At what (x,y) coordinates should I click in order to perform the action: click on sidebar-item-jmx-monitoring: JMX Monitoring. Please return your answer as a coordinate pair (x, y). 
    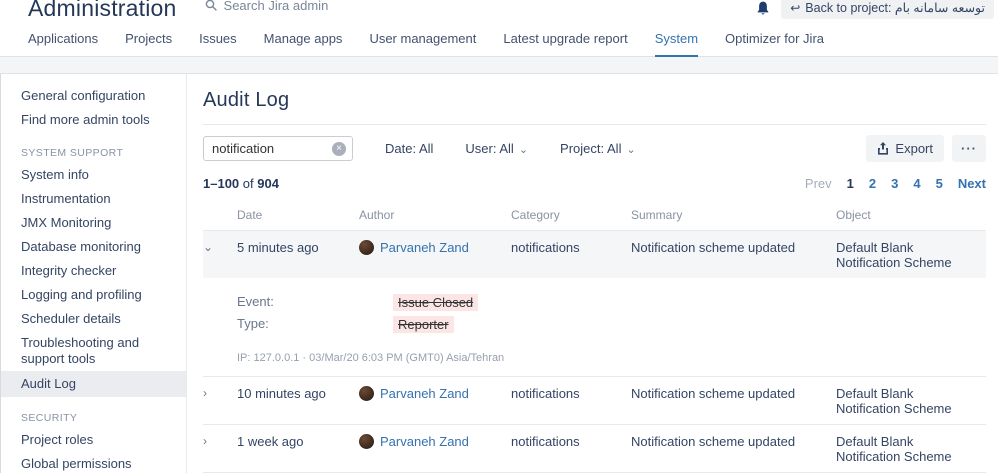
    Looking at the image, I should click on (93, 223).